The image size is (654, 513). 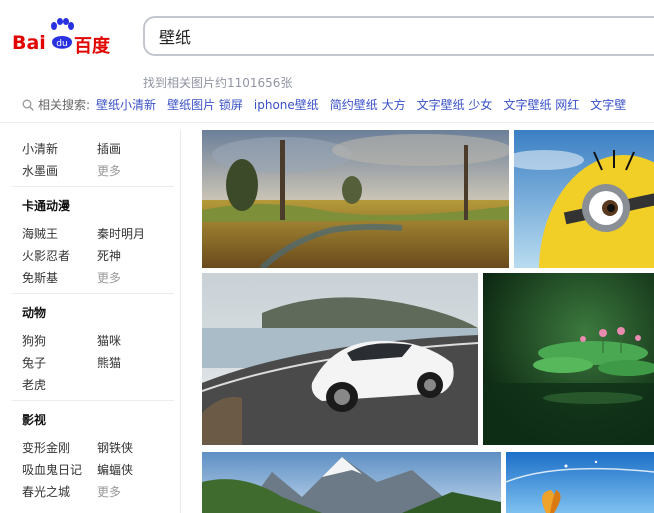 I want to click on white-sports-car-thumbnail, so click(x=340, y=359).